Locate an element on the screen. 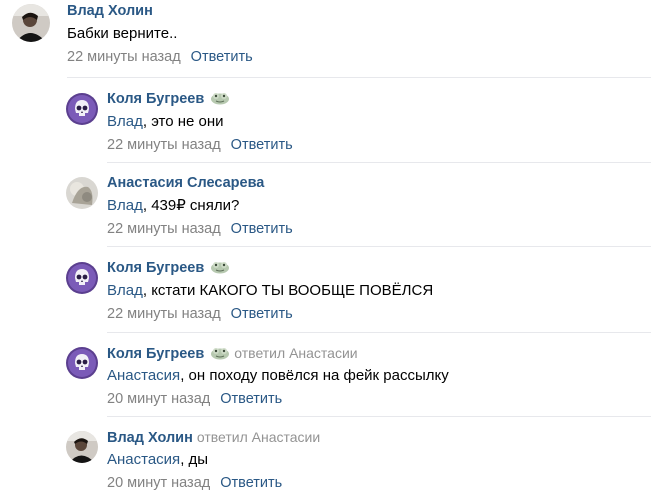 Image resolution: width=654 pixels, height=503 pixels. comment-text: , он походу повёлся на фейк рассылку is located at coordinates (314, 375).